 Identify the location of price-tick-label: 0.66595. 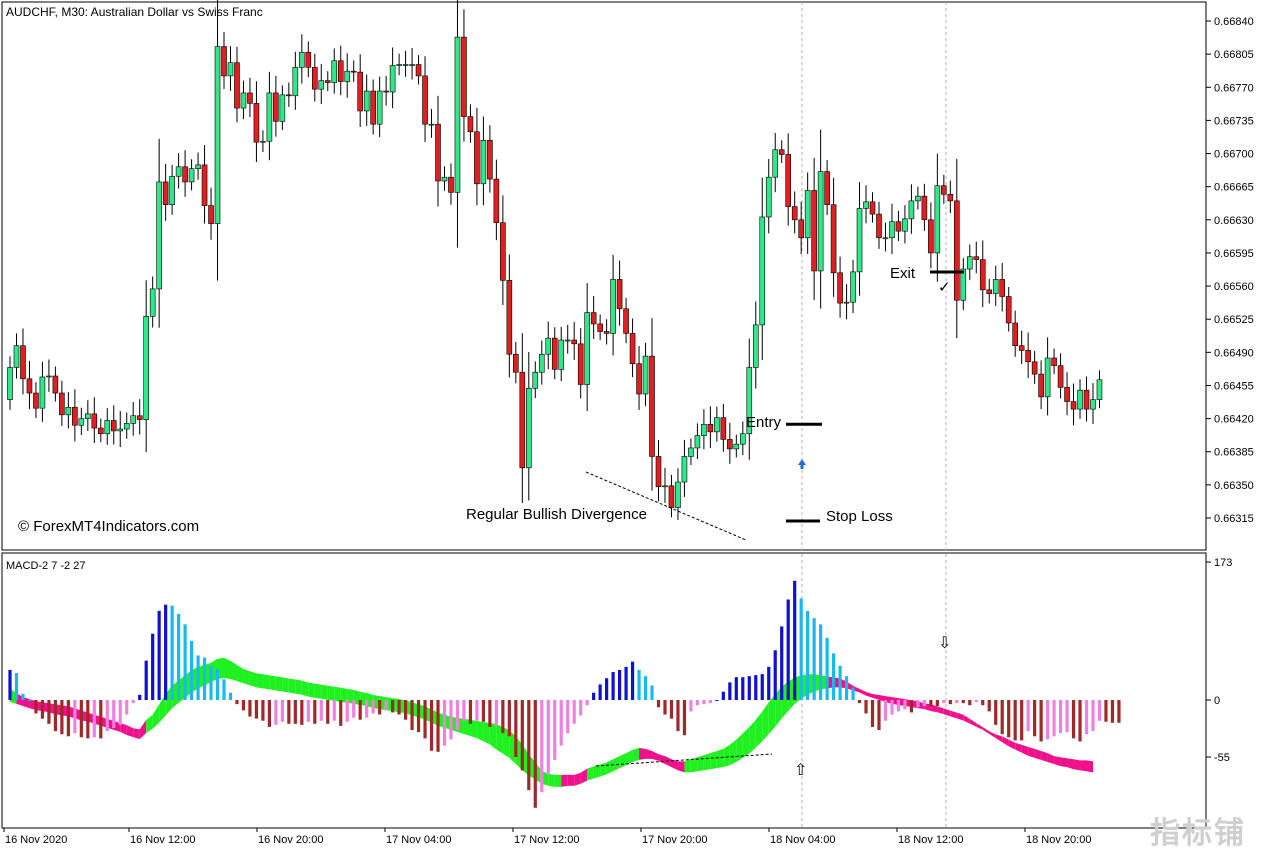
(1234, 254).